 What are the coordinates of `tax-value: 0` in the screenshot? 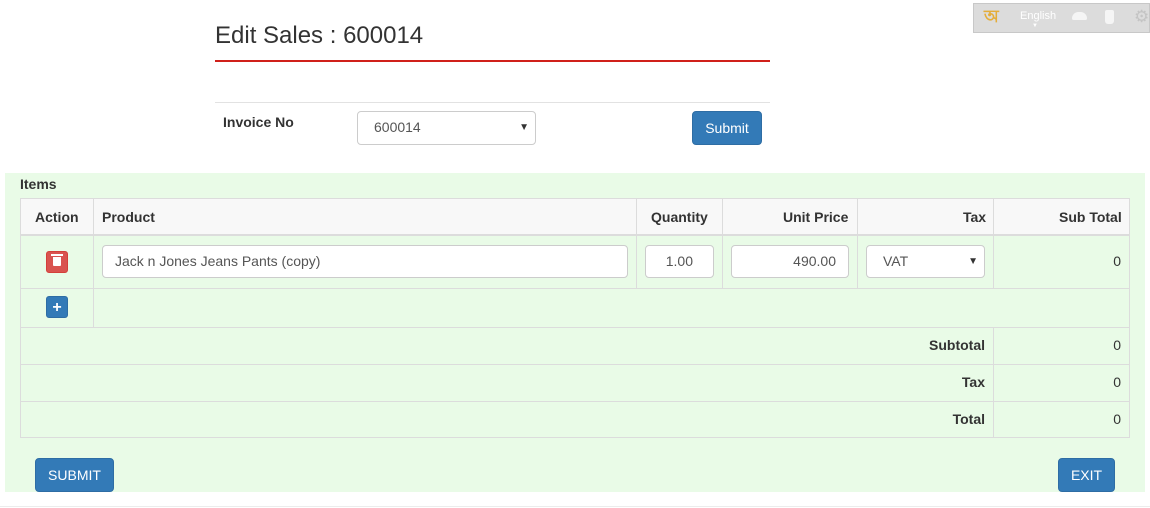 It's located at (1117, 382).